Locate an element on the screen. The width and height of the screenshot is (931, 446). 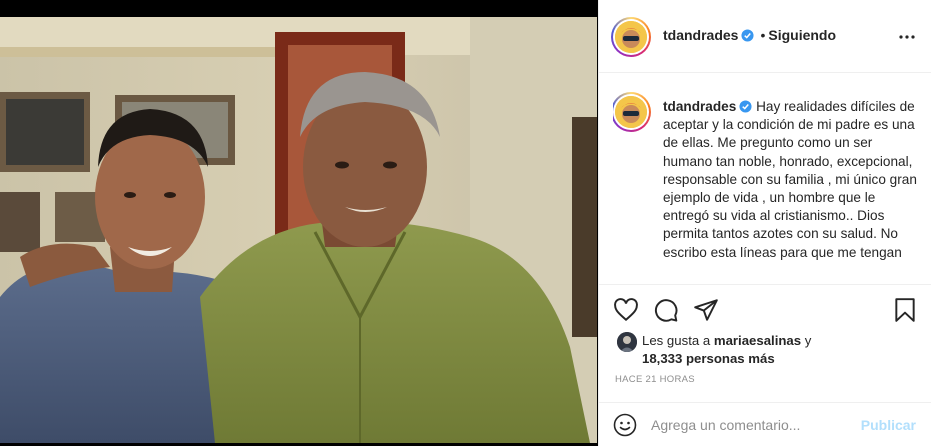
avatar-image is located at coordinates (631, 37).